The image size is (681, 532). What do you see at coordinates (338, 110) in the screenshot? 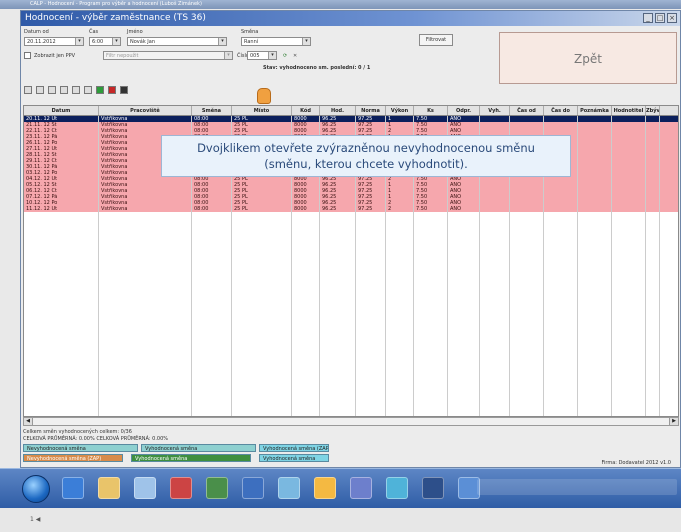
I see `column-header: Hod.` at bounding box center [338, 110].